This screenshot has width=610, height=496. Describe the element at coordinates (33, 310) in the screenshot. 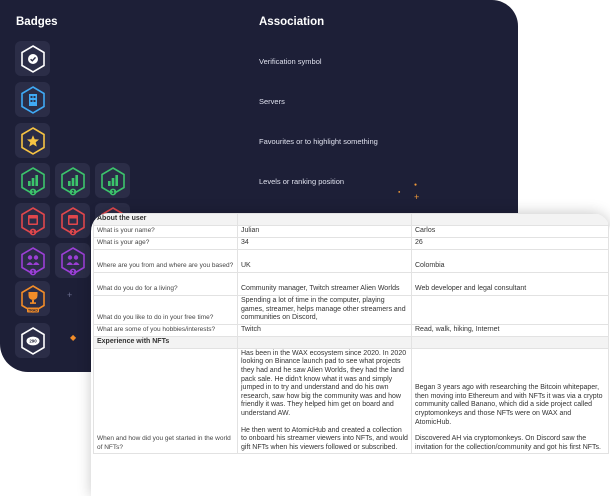

I see `trophy-label: TRAD` at that location.